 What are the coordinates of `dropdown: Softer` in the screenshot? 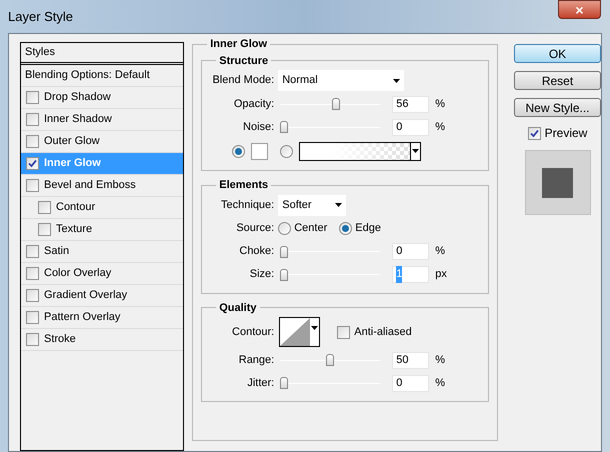 It's located at (312, 205).